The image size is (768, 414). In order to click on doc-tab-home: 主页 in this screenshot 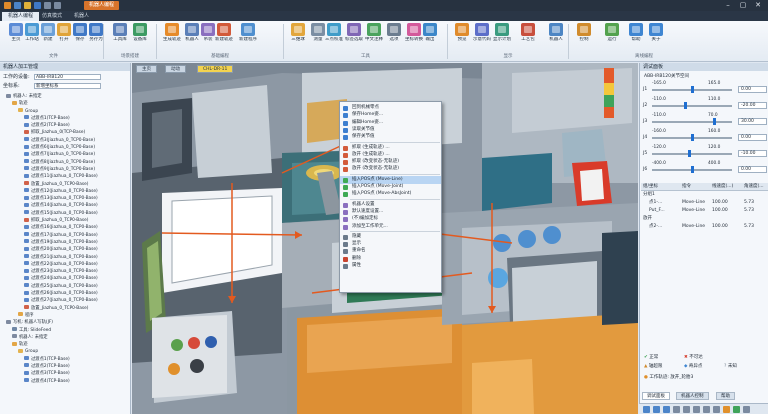, I will do `click(146, 69)`.